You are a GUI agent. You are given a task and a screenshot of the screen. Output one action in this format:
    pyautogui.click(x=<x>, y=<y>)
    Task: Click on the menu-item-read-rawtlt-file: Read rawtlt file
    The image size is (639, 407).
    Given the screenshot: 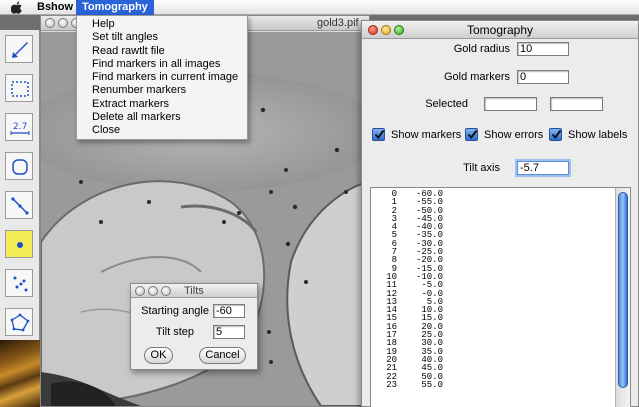 What is the action you would take?
    pyautogui.click(x=162, y=51)
    